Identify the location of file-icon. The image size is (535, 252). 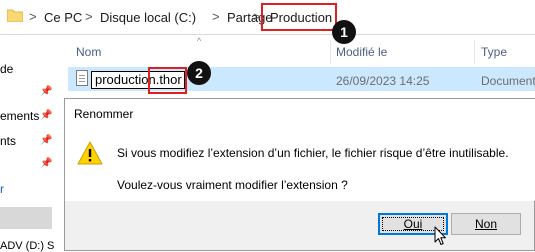
(82, 78).